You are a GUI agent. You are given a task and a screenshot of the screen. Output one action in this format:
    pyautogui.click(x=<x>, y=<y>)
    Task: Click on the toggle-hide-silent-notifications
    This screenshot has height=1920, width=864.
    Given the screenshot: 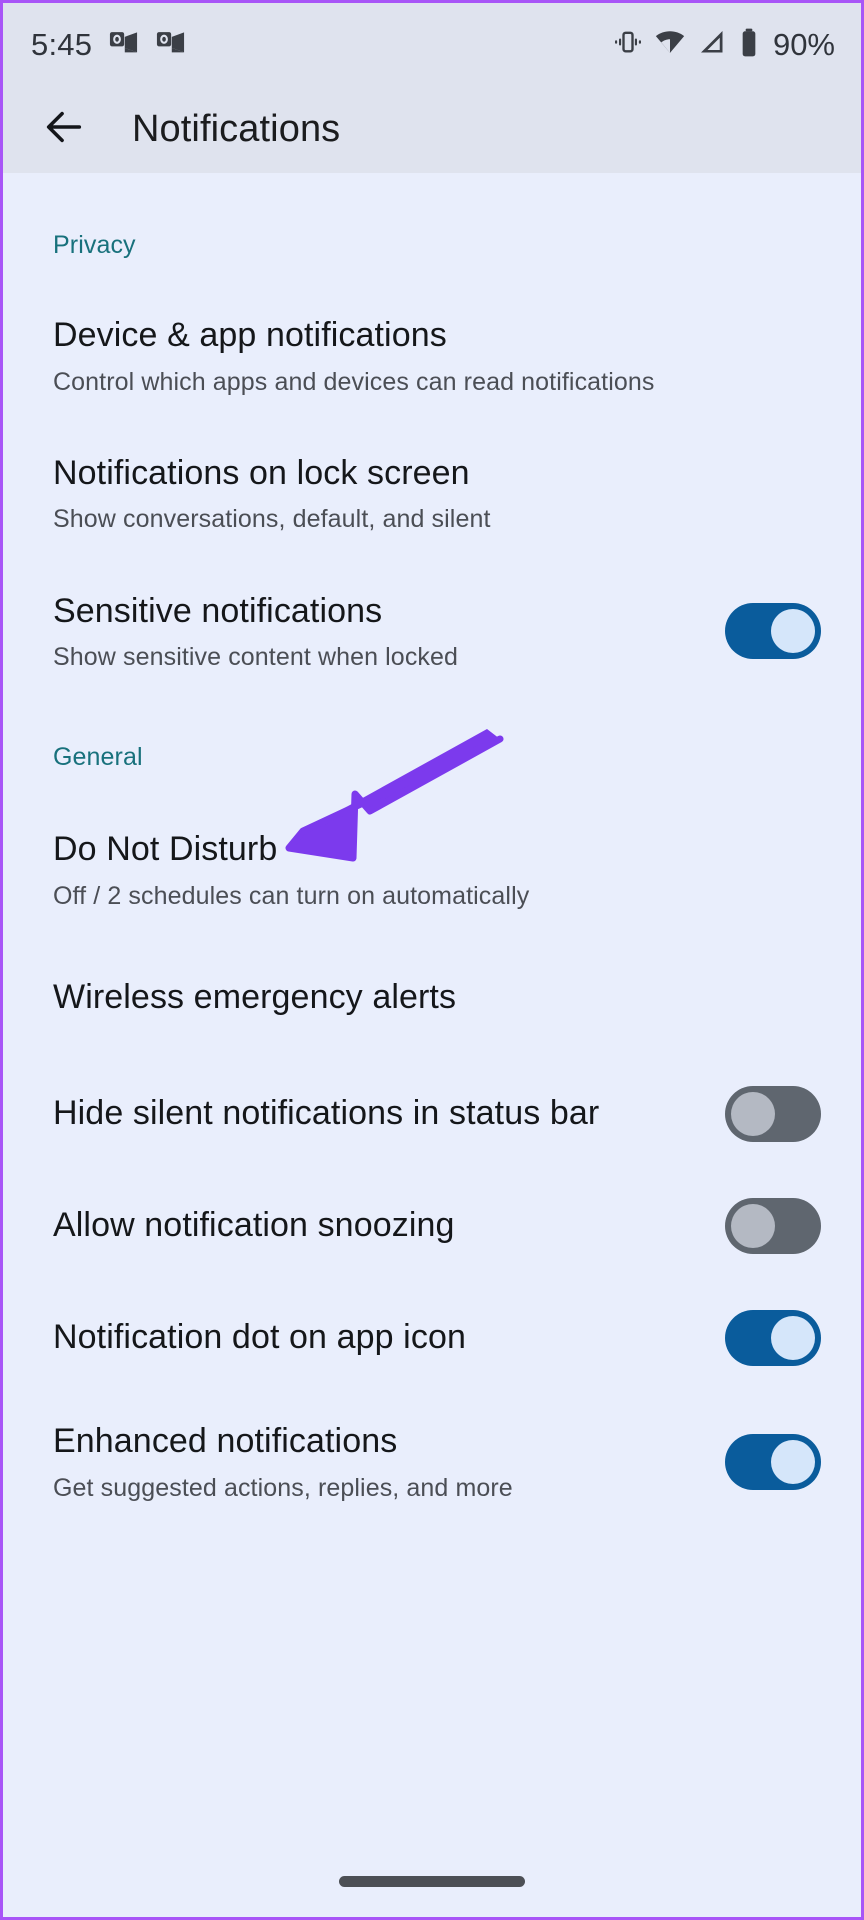 What is the action you would take?
    pyautogui.click(x=773, y=1114)
    